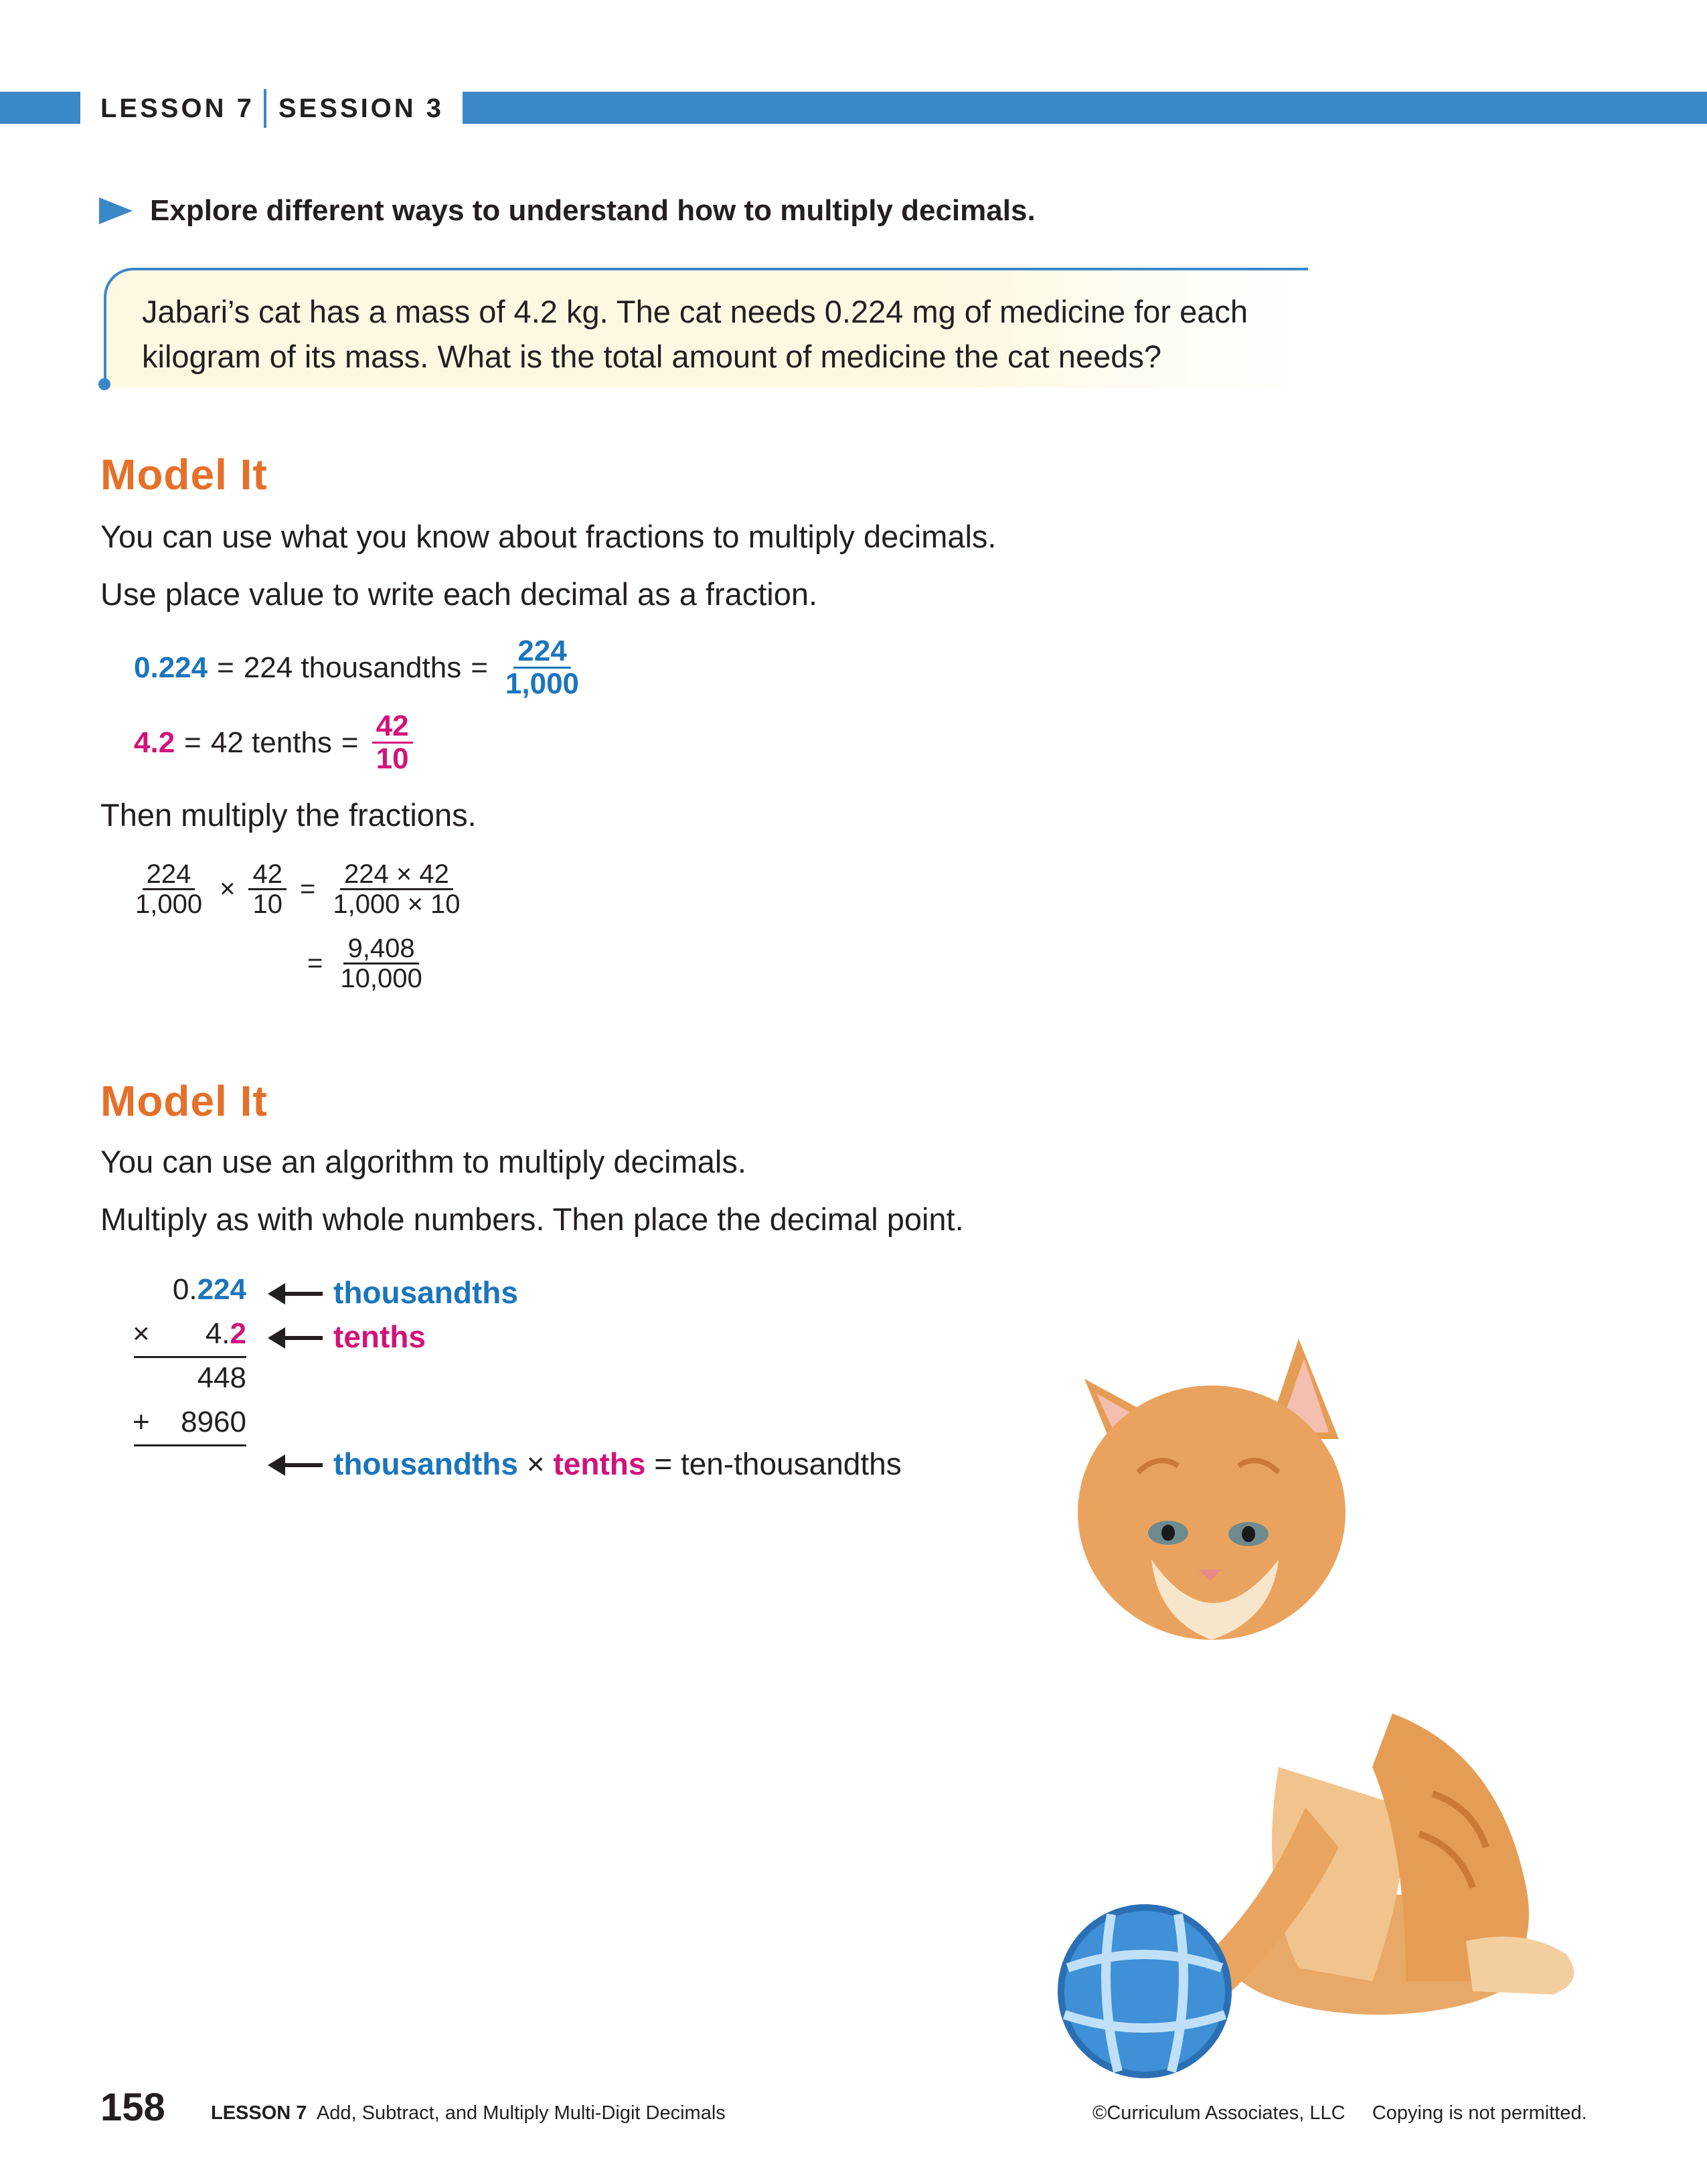 The image size is (1707, 2184). What do you see at coordinates (288, 815) in the screenshot?
I see `model1-line3: Then multiply the fractions.` at bounding box center [288, 815].